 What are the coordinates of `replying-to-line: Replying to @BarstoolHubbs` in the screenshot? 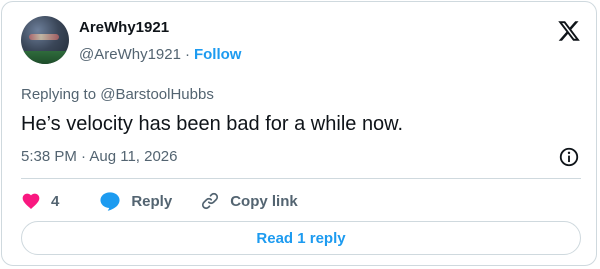 It's located at (117, 94).